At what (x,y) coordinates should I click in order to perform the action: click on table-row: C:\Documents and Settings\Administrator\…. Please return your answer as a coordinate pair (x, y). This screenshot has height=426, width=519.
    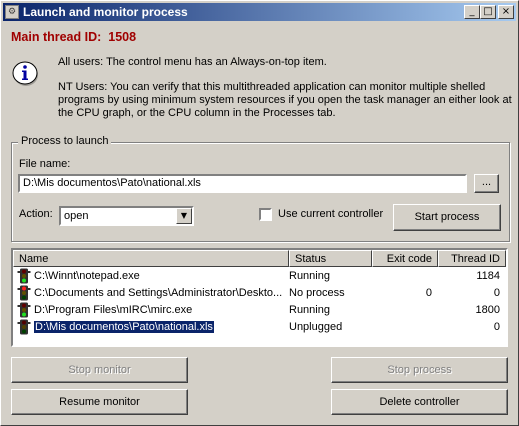
    Looking at the image, I should click on (259, 293).